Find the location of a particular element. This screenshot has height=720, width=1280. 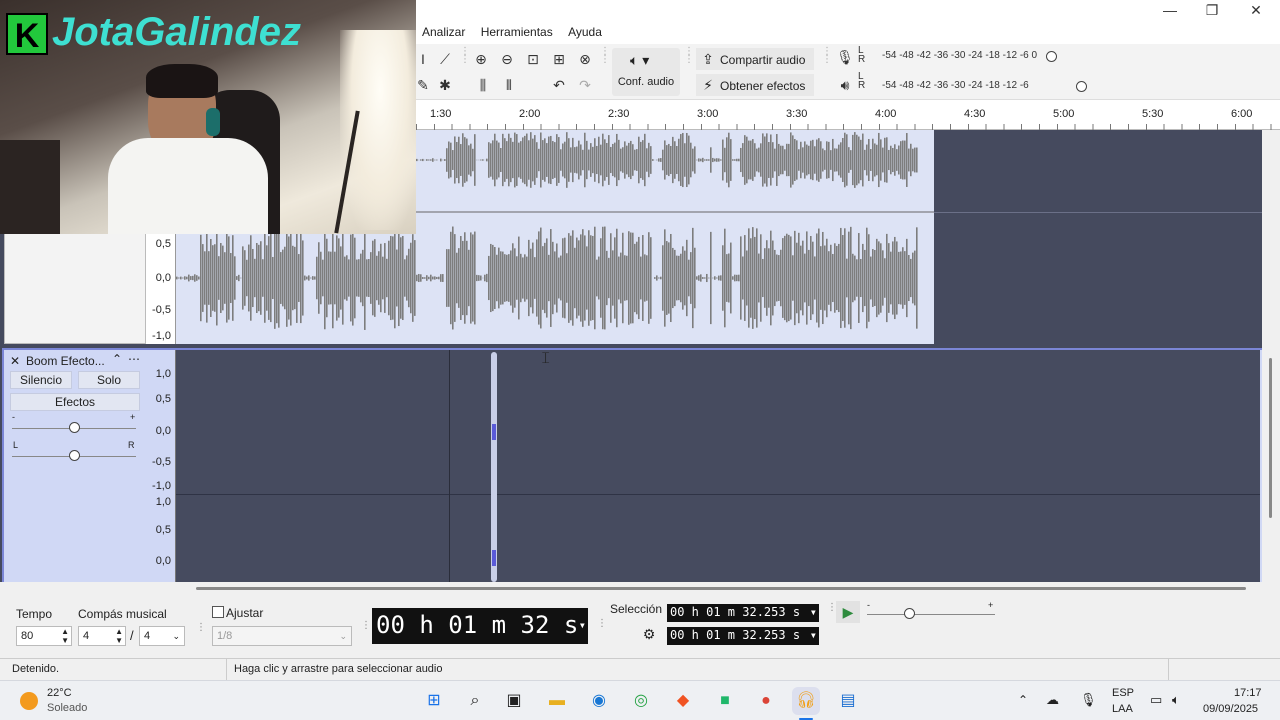

play-meter-slider is located at coordinates (1081, 86).